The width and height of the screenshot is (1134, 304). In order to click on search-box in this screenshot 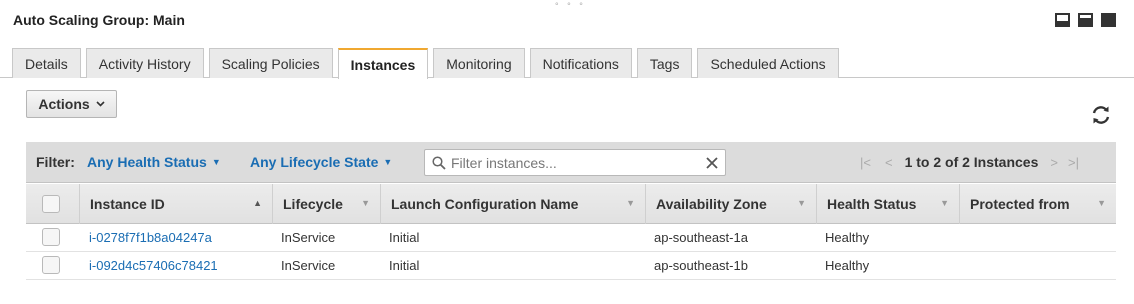, I will do `click(575, 162)`.